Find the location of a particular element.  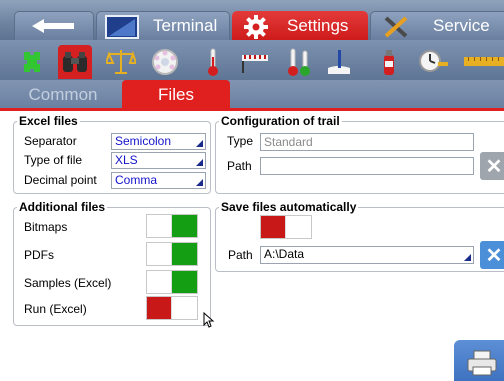

bitmaps-toggle is located at coordinates (172, 226).